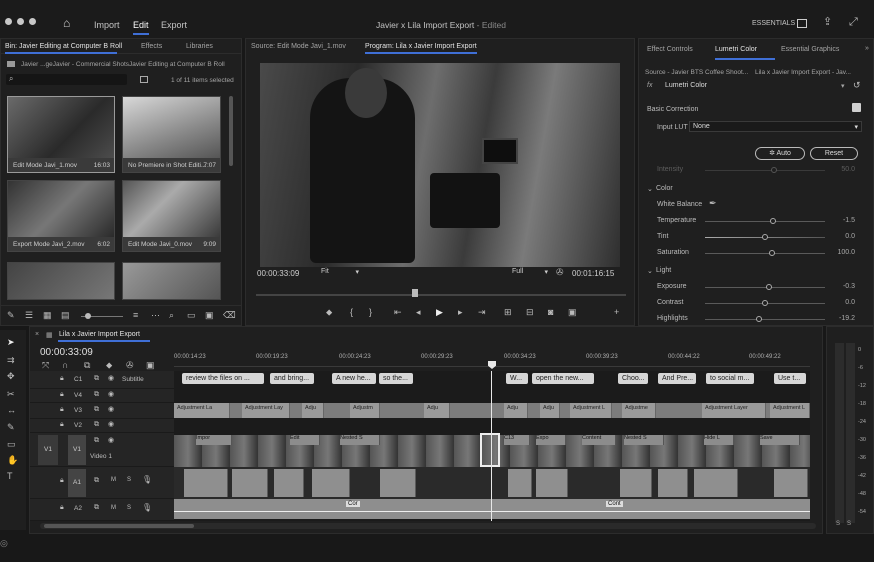 This screenshot has width=874, height=562. What do you see at coordinates (508, 312) in the screenshot?
I see `lift-icon: ⊞` at bounding box center [508, 312].